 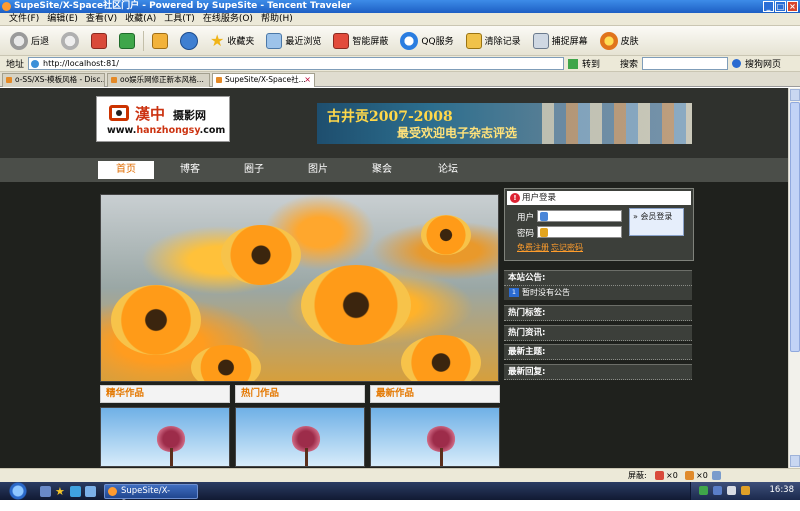 I want to click on smart-screen-button: 智能屏蔽, so click(x=360, y=41).